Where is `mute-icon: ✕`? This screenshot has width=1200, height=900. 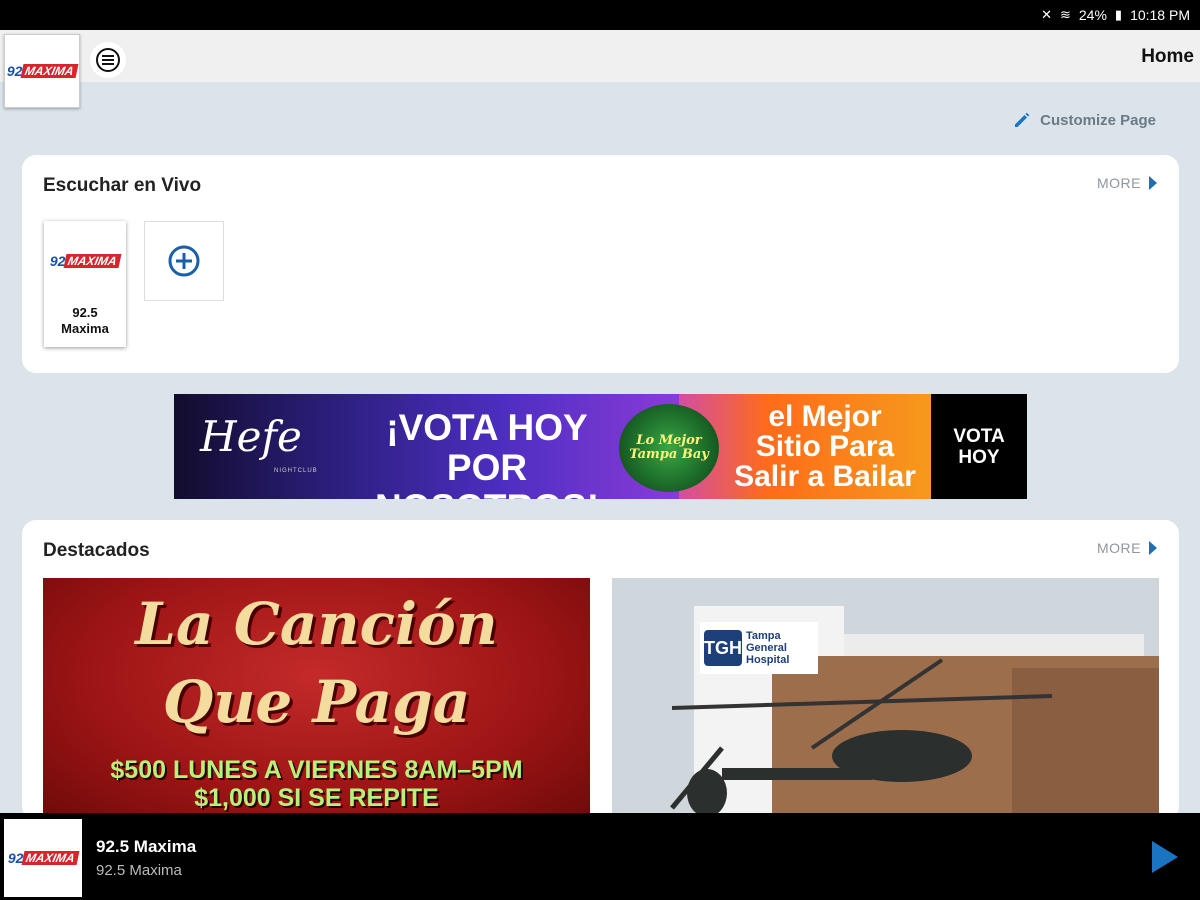 mute-icon: ✕ is located at coordinates (1046, 14).